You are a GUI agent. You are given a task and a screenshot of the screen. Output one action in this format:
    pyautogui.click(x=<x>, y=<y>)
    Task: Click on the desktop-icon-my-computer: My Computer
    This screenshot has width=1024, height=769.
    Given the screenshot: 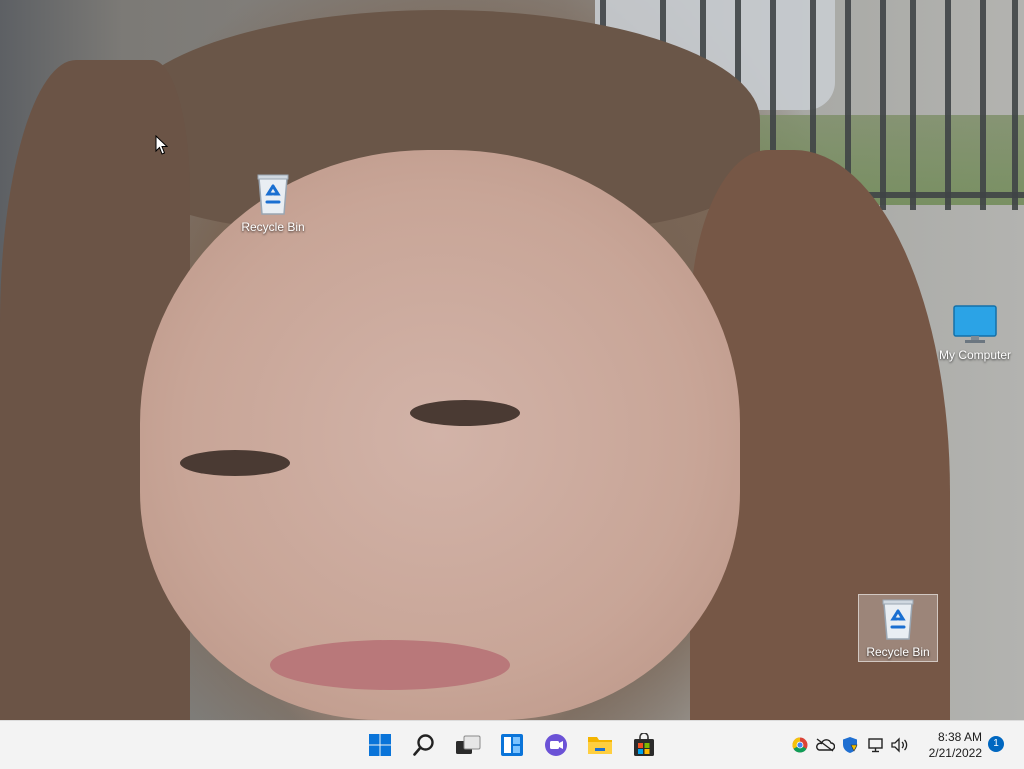 What is the action you would take?
    pyautogui.click(x=975, y=333)
    